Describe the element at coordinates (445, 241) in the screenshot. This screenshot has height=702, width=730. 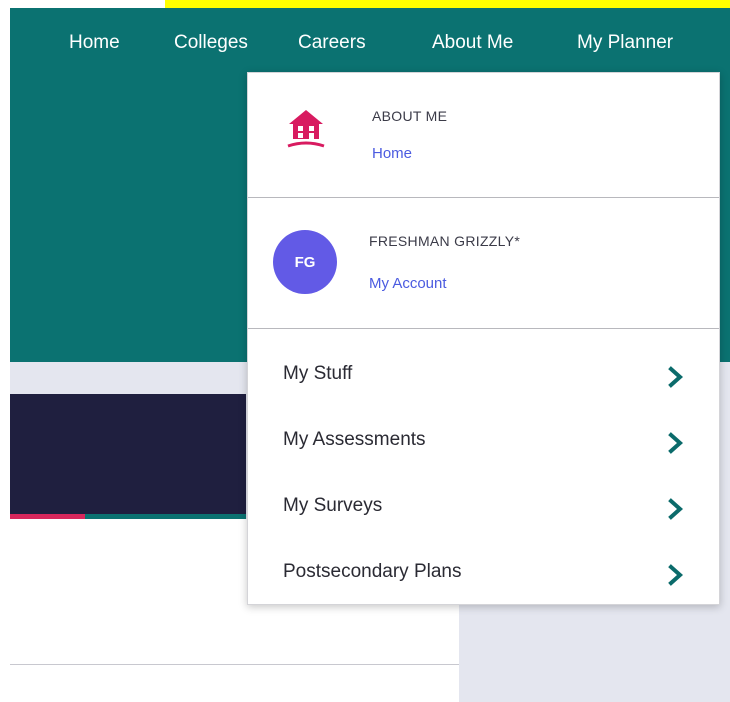
I see `user-name: FRESHMAN GRIZZLY*` at that location.